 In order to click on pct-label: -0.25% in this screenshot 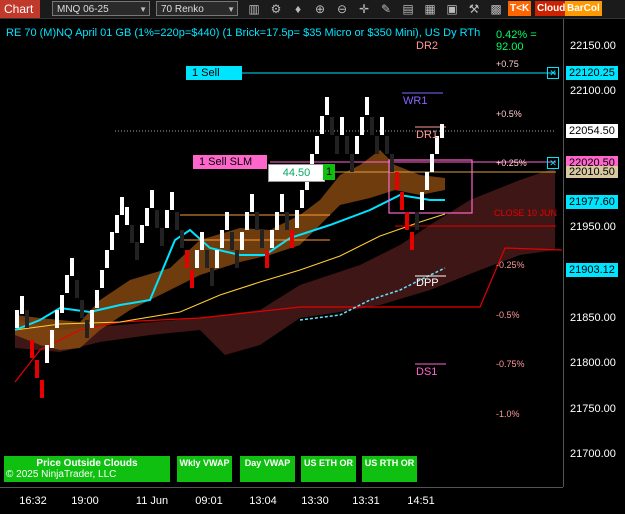, I will do `click(510, 265)`.